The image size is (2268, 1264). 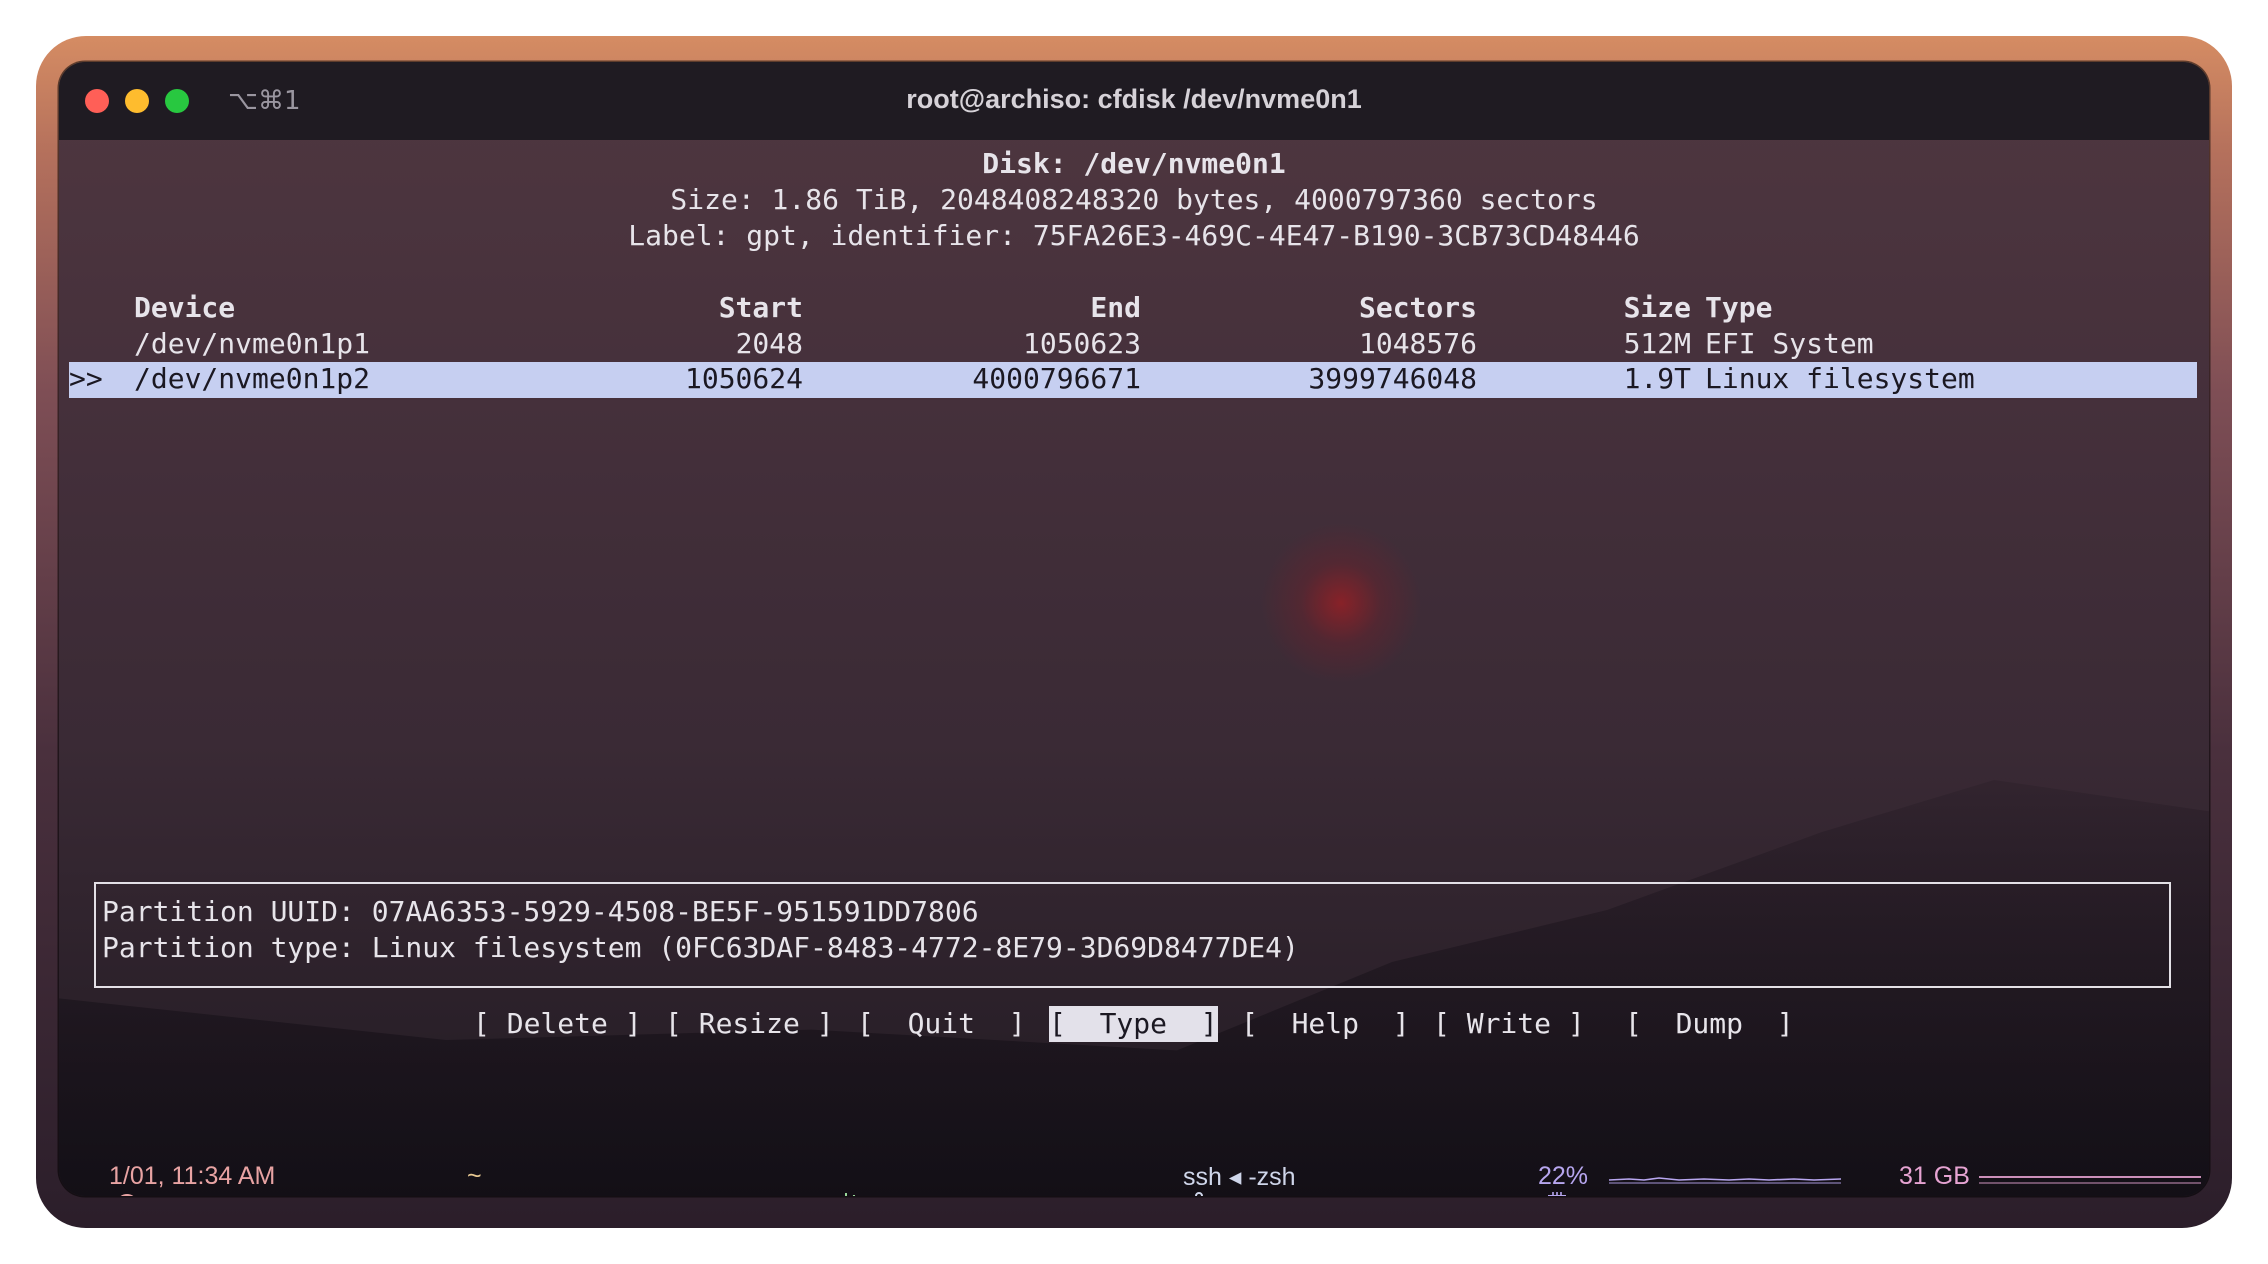 I want to click on table-header: Device Start End Sectors Size Type, so click(x=1134, y=308).